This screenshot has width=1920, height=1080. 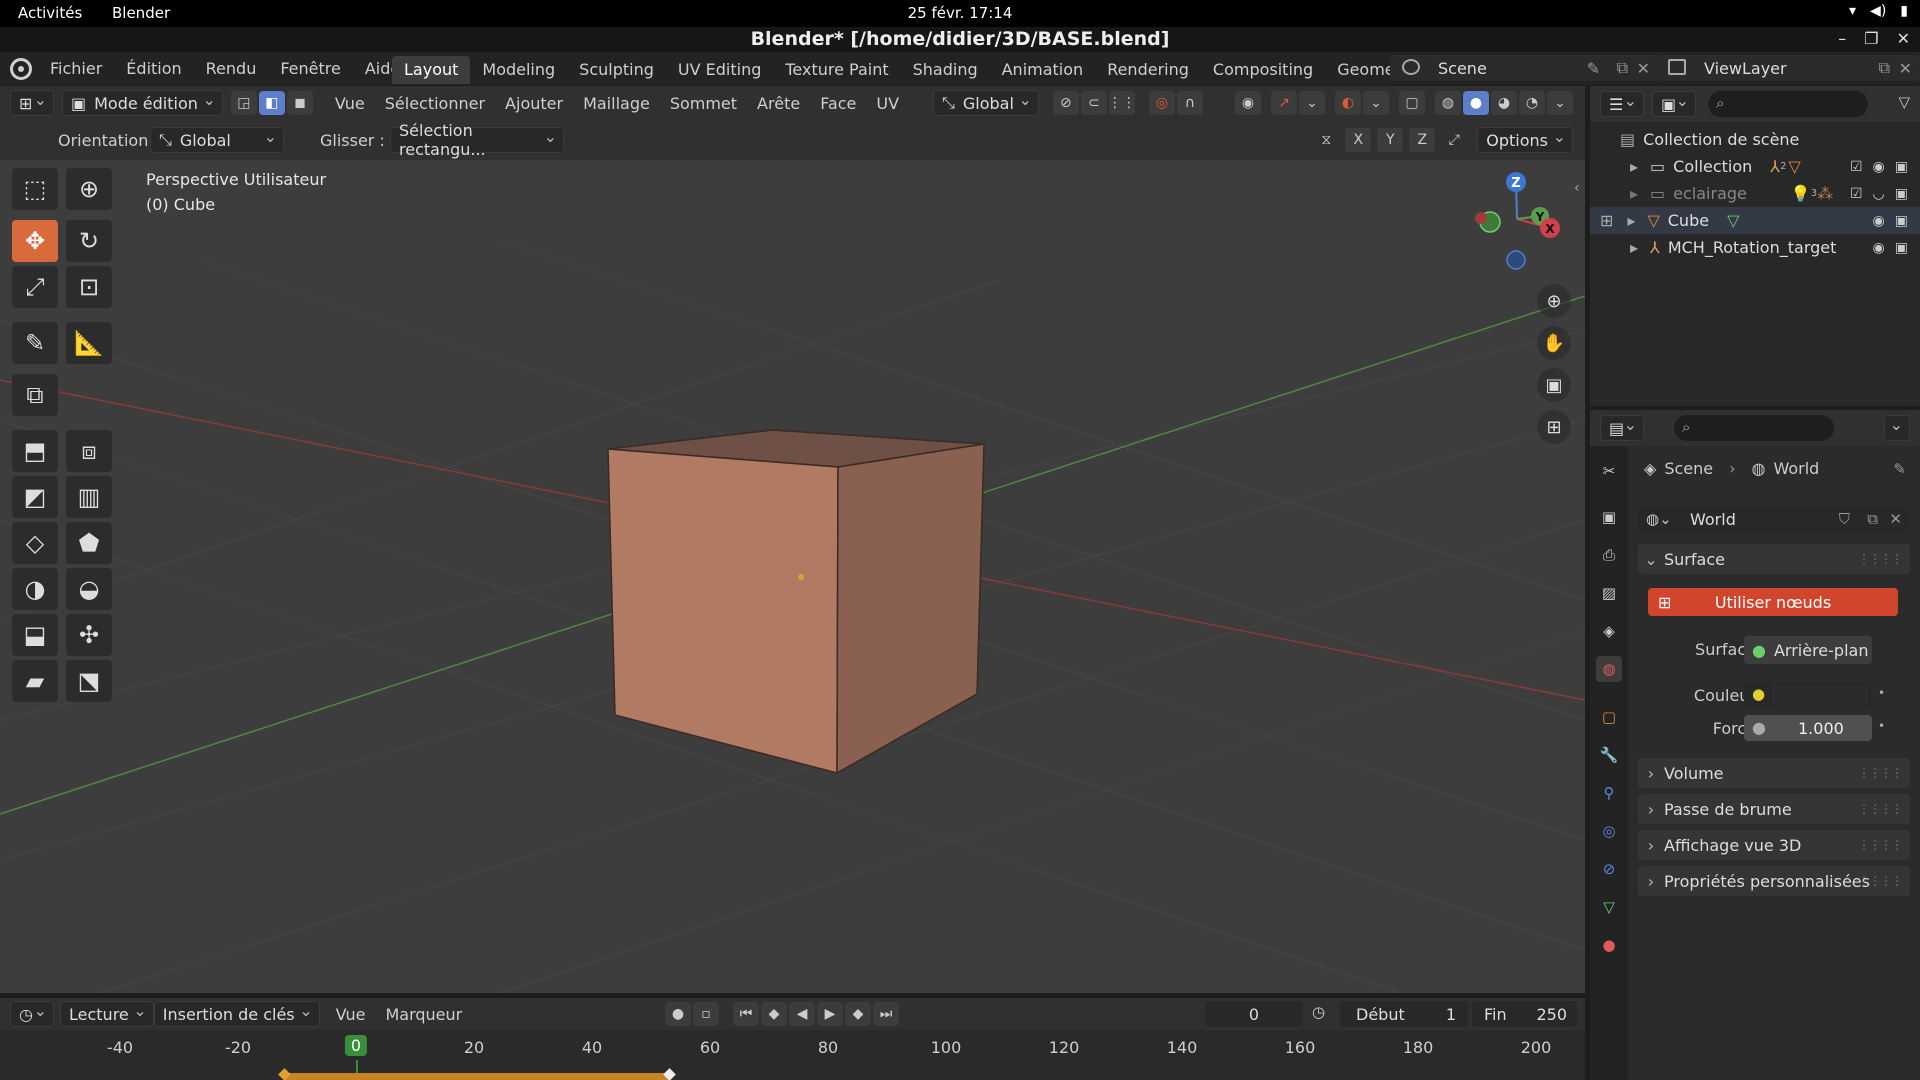 I want to click on pin-icon: ✎, so click(x=1593, y=68).